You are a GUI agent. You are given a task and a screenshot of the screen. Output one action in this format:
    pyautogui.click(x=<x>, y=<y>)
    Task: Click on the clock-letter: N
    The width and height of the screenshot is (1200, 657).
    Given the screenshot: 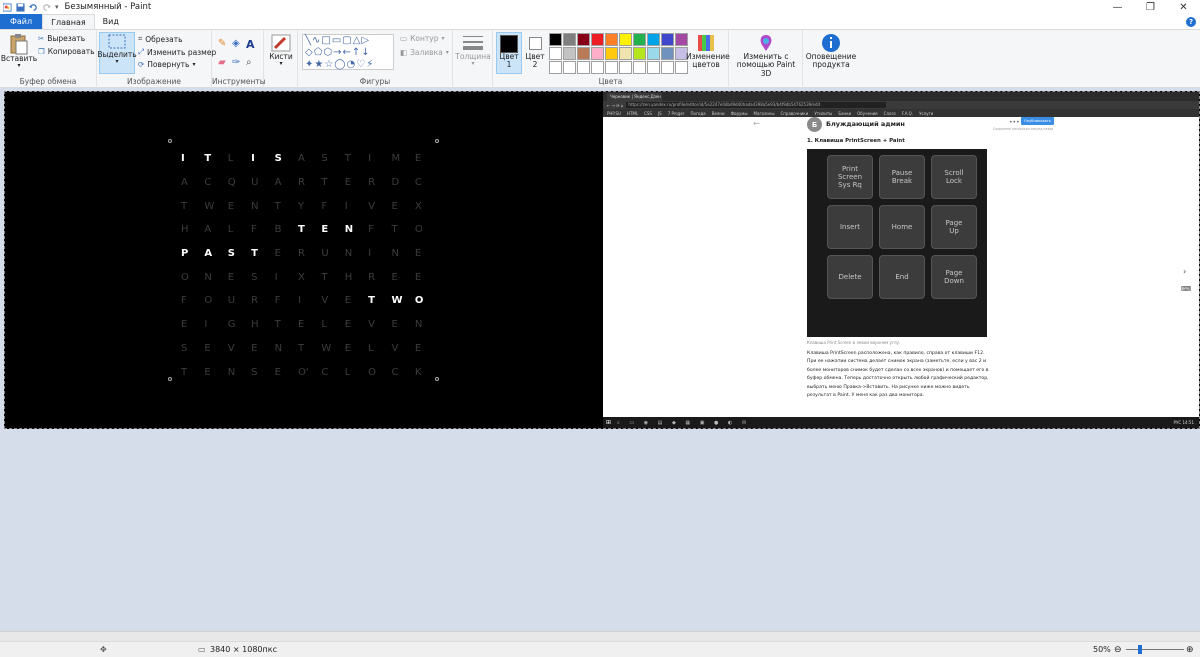 What is the action you would take?
    pyautogui.click(x=418, y=325)
    